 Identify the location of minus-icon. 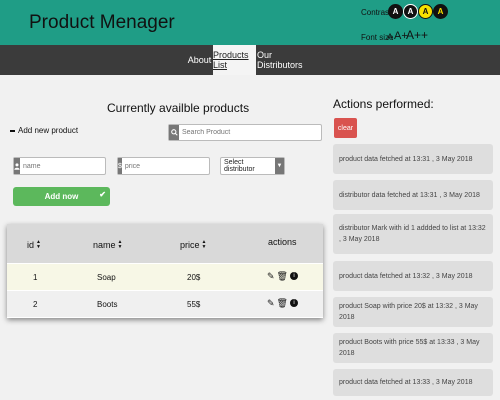
(12, 130).